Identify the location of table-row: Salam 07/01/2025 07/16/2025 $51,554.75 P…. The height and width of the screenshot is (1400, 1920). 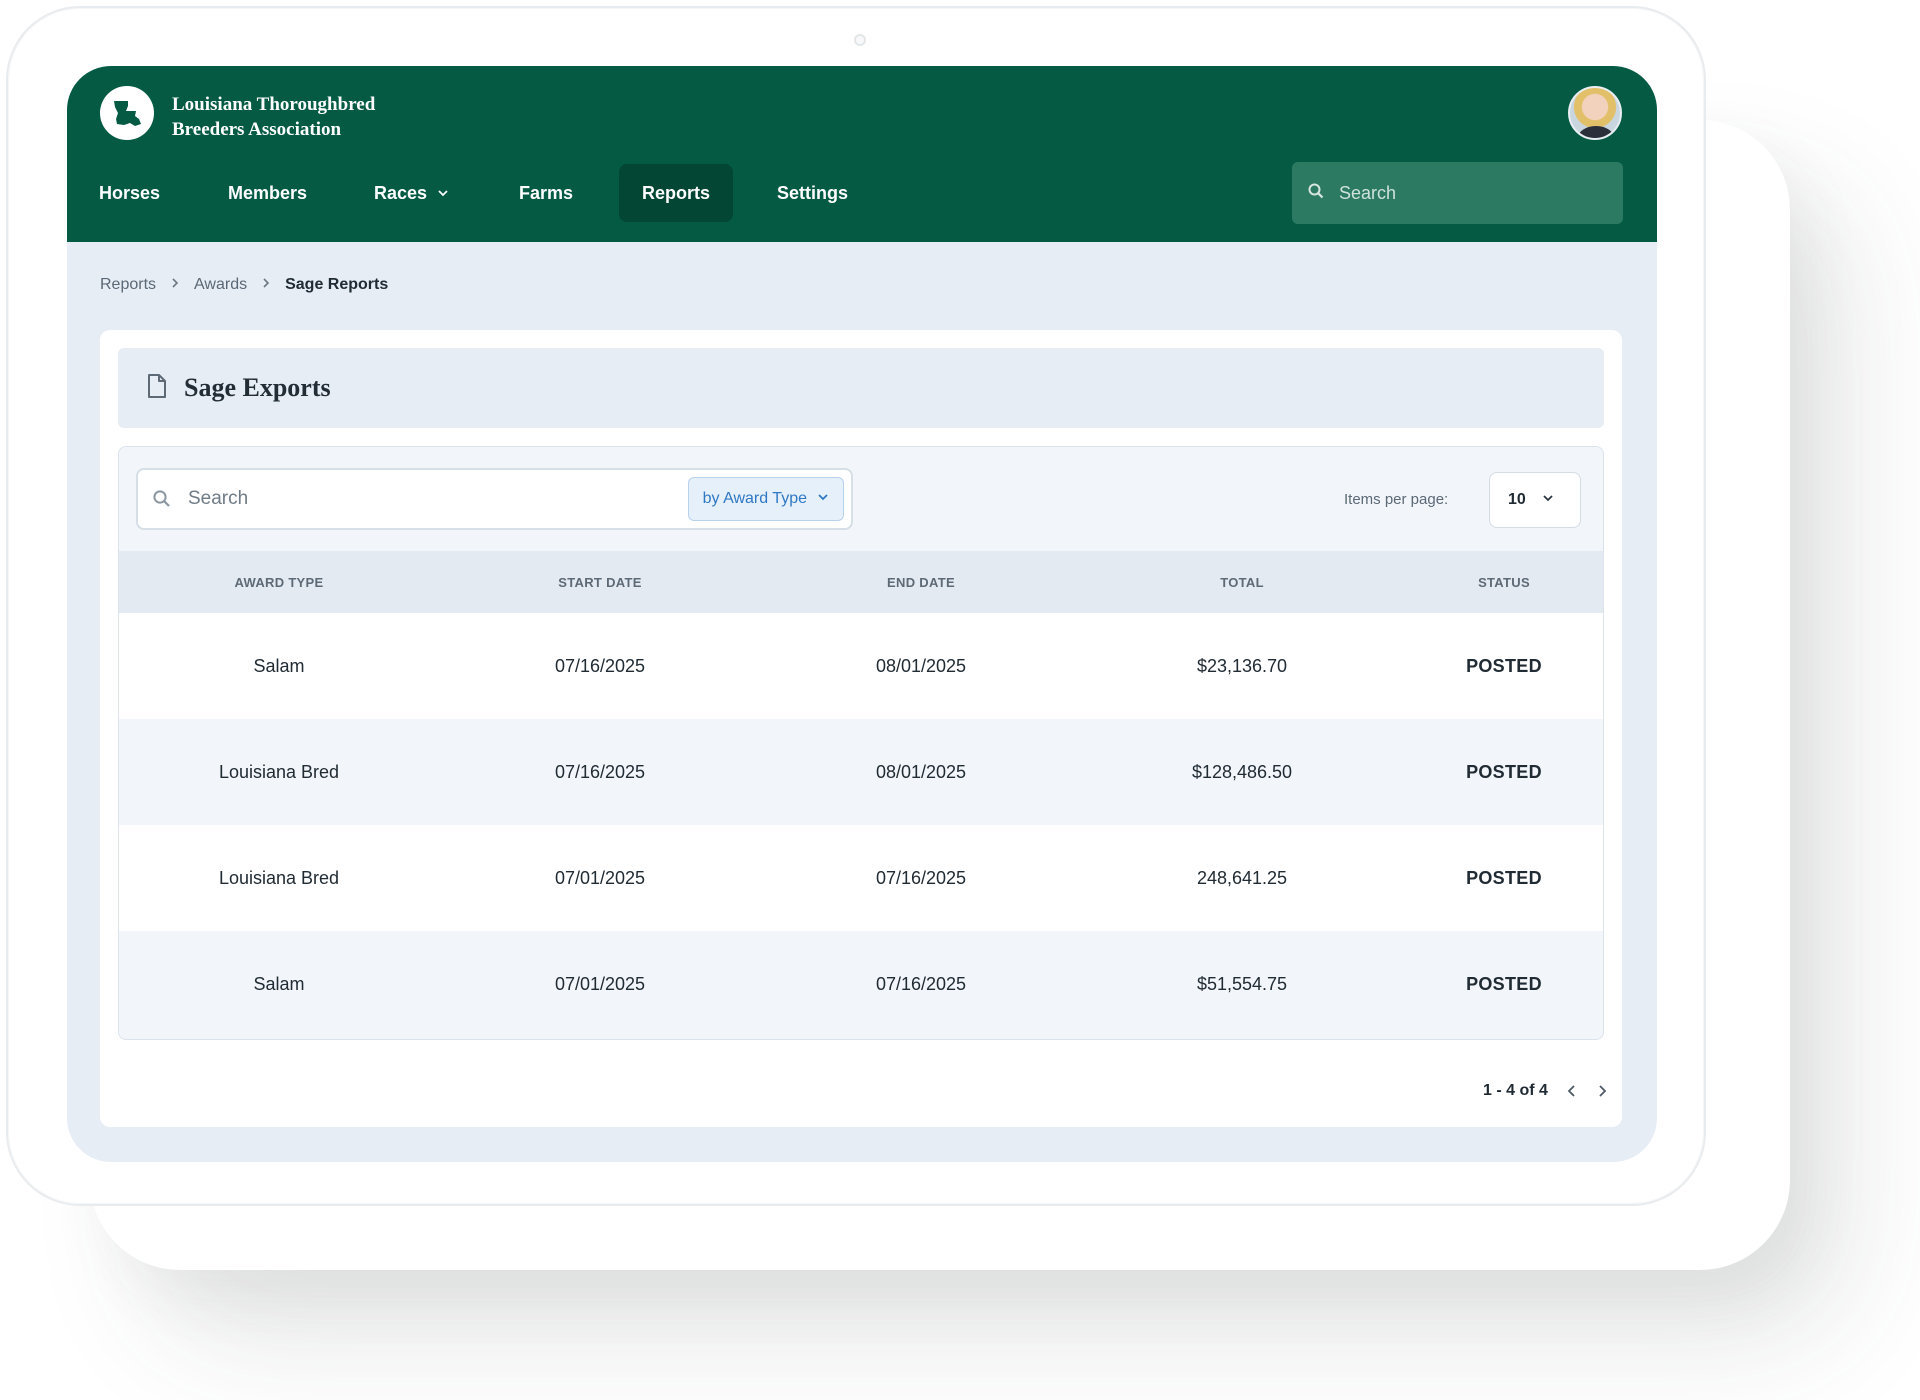
(861, 984).